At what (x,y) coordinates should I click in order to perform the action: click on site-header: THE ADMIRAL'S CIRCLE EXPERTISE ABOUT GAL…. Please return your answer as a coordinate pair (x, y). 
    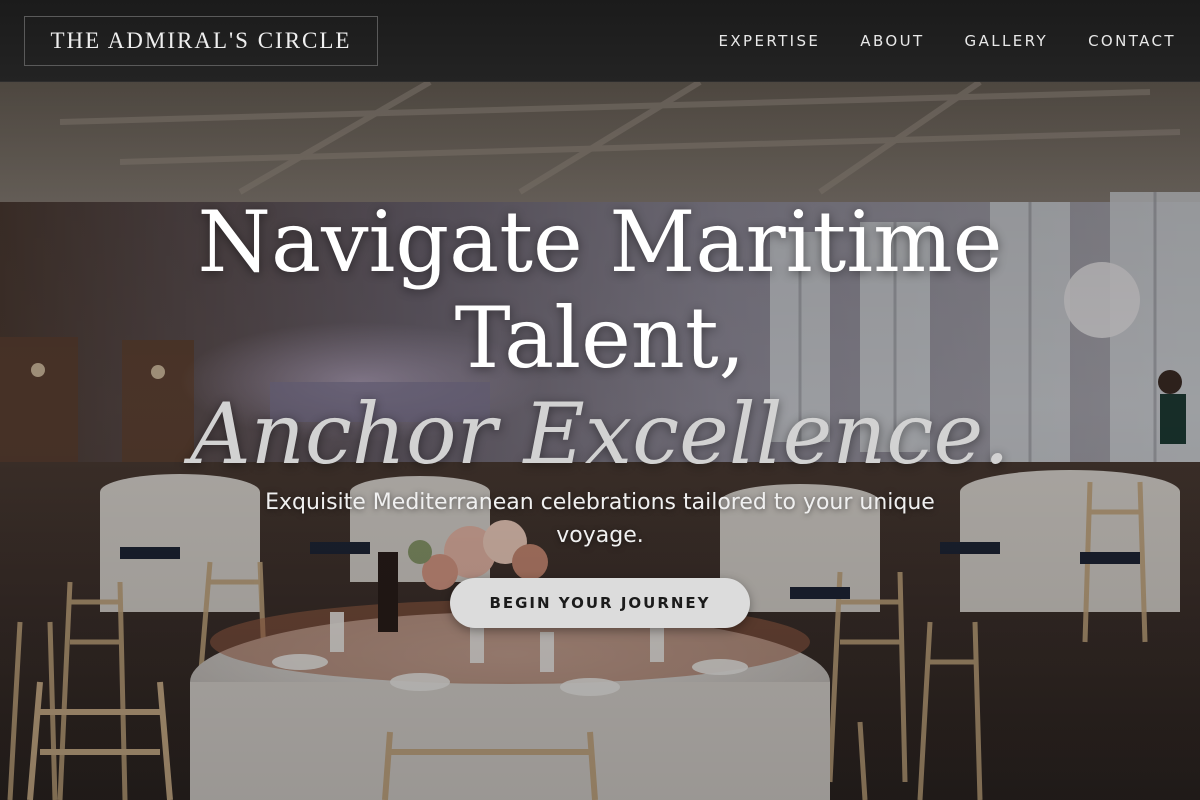
    Looking at the image, I should click on (600, 41).